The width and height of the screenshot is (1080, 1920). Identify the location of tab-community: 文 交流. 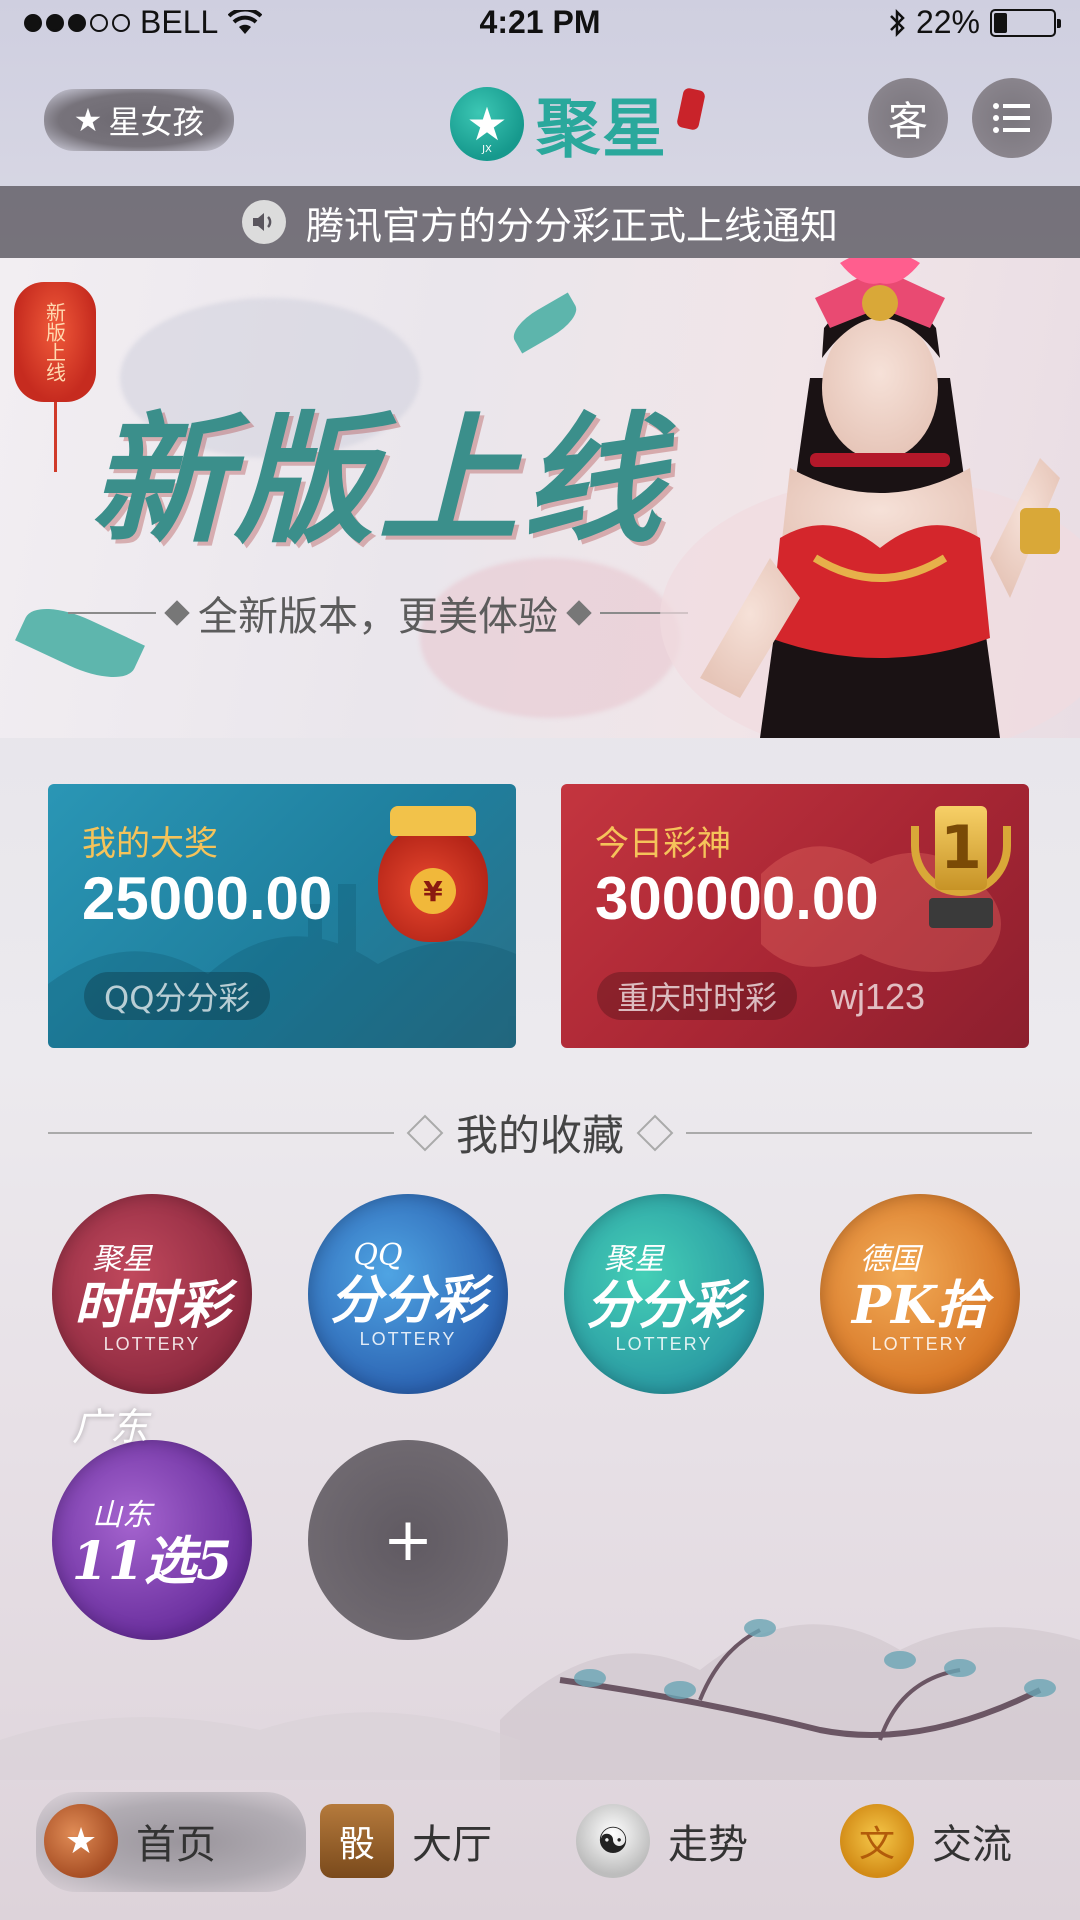
(926, 1841).